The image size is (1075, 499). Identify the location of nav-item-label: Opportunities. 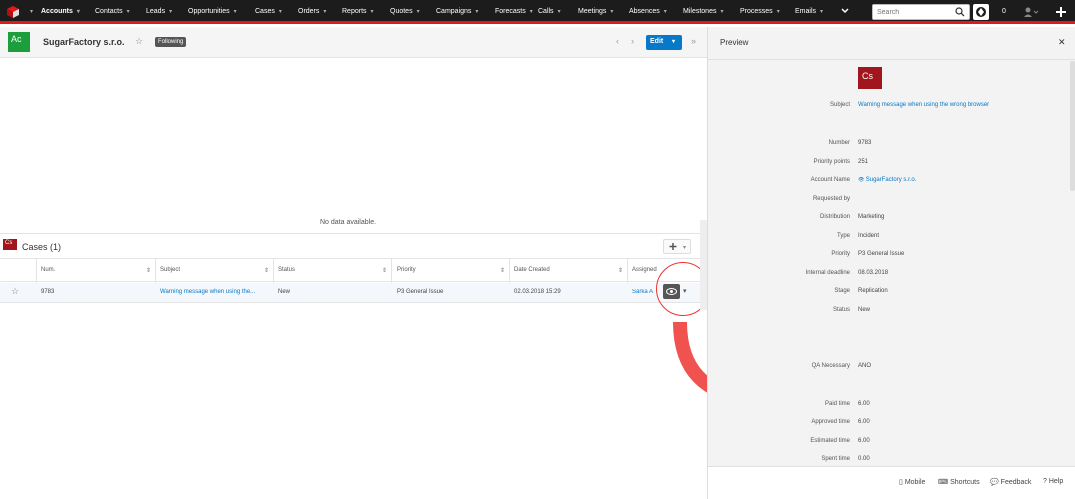
(209, 11).